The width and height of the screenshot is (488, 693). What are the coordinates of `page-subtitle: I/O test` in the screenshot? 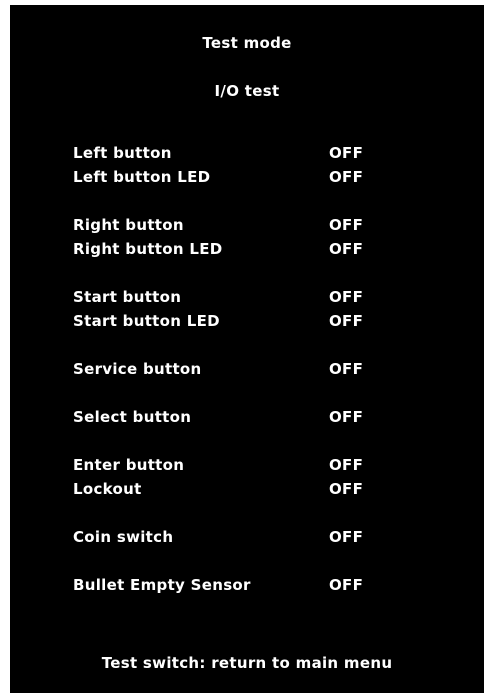 It's located at (247, 91).